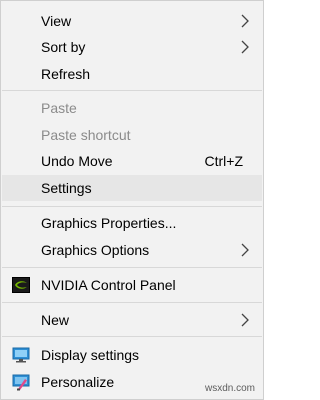  I want to click on menu-item-nvidia-control-panel: NVIDIA Control Panel, so click(132, 285).